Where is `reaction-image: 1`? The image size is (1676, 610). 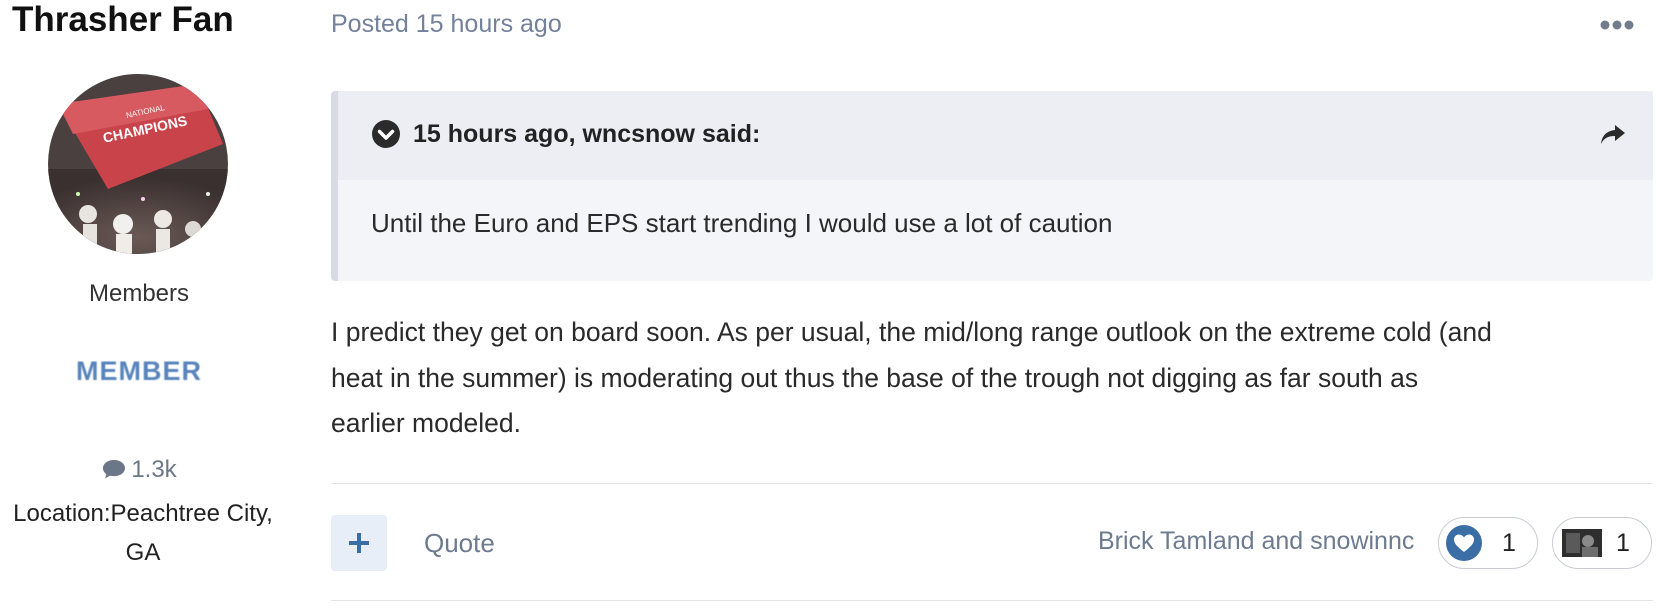 reaction-image: 1 is located at coordinates (1602, 543).